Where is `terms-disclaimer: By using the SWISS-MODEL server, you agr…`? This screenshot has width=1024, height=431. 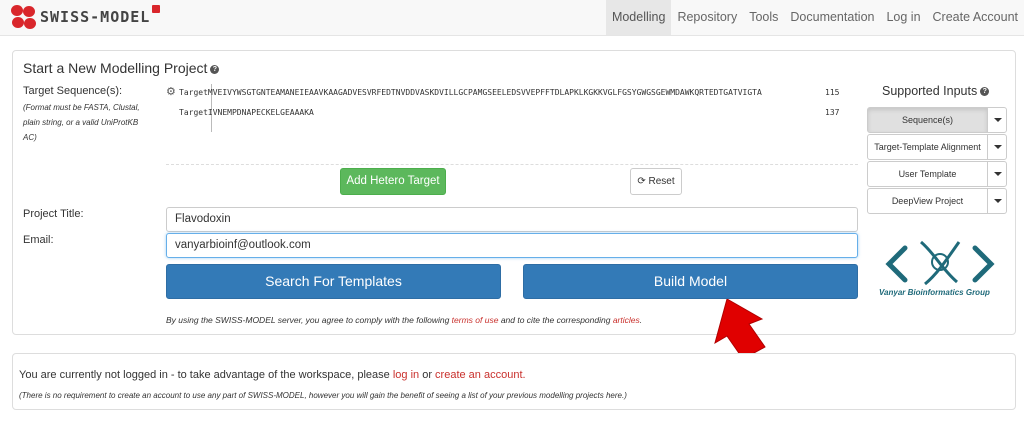 terms-disclaimer: By using the SWISS-MODEL server, you agr… is located at coordinates (404, 320).